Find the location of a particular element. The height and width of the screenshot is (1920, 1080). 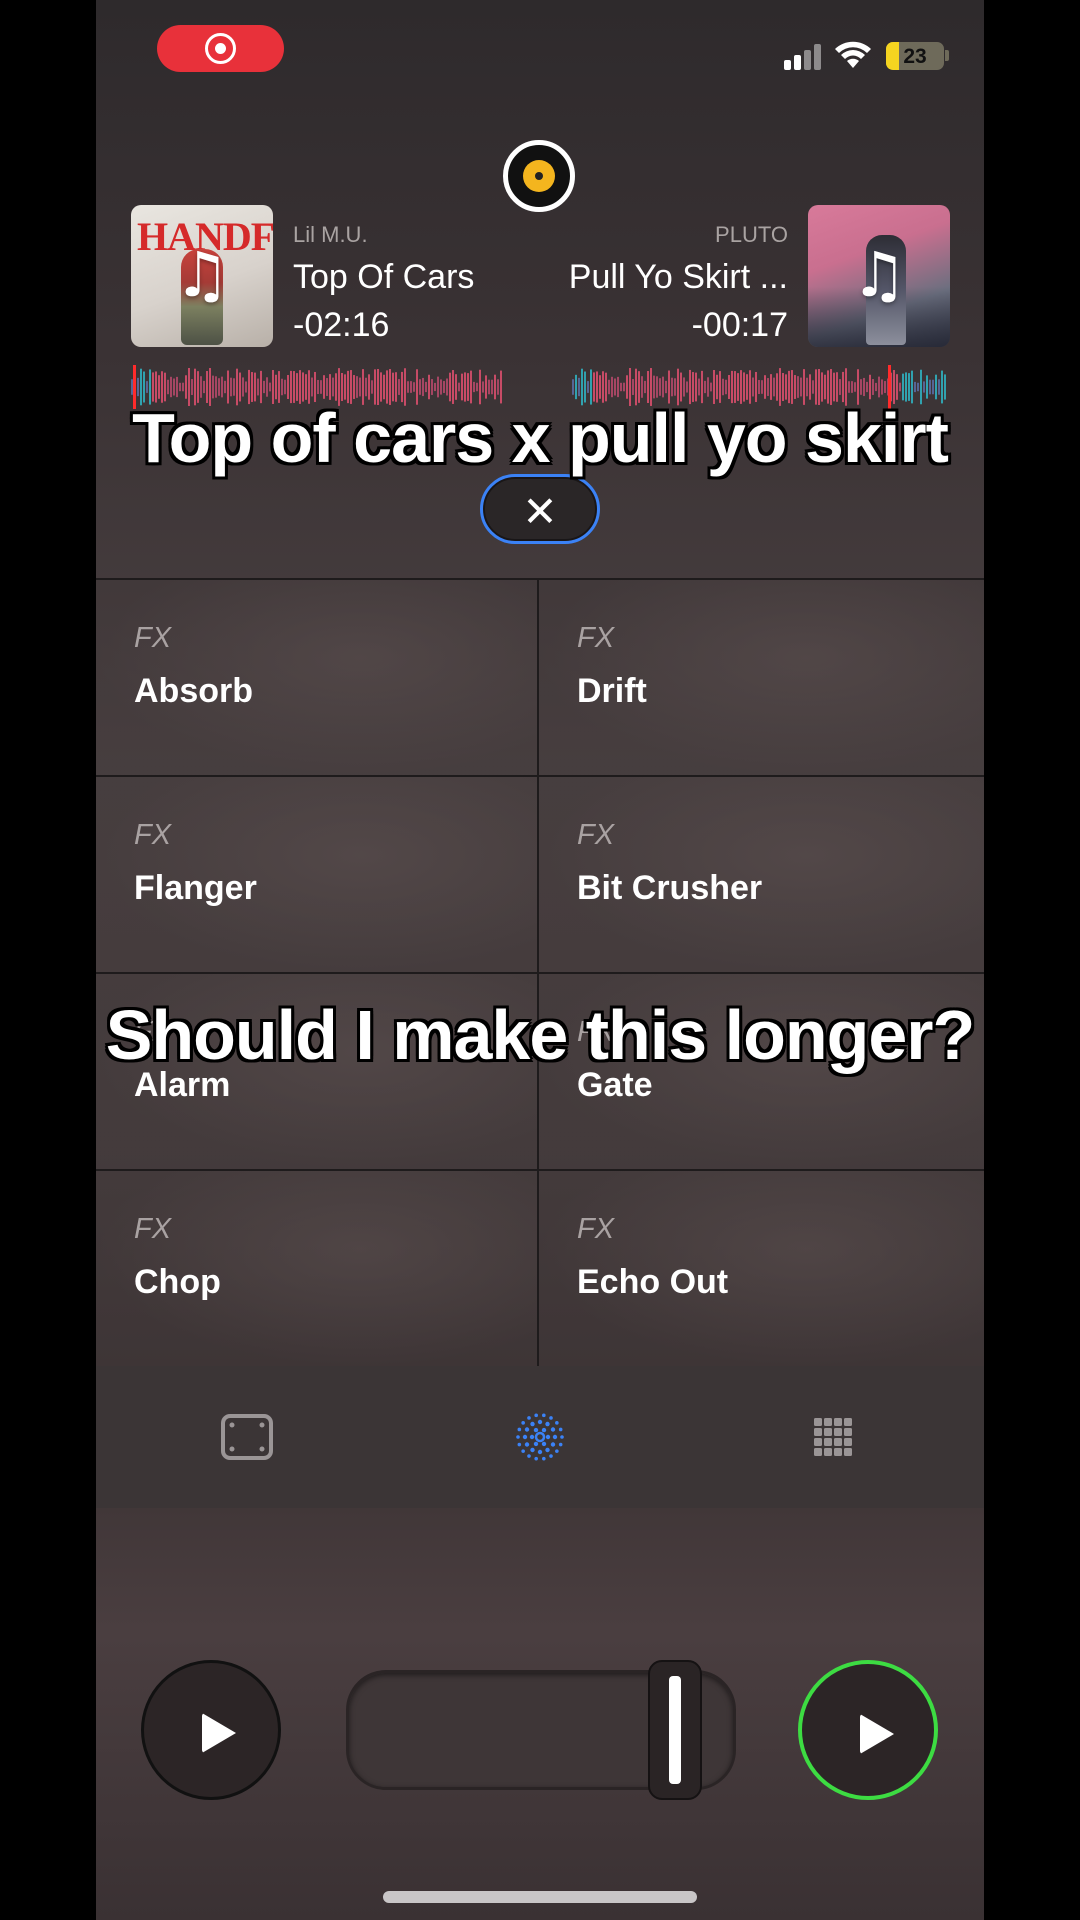

bottom-tab-bar is located at coordinates (540, 1437).